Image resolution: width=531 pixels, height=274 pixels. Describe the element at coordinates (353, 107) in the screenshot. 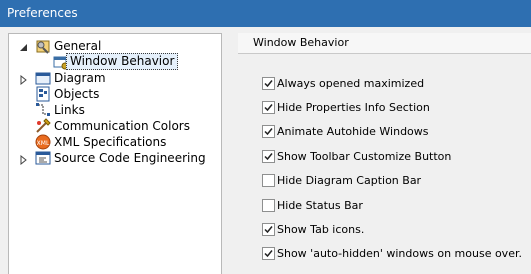

I see `option-label: Hide Properties Info Section` at that location.